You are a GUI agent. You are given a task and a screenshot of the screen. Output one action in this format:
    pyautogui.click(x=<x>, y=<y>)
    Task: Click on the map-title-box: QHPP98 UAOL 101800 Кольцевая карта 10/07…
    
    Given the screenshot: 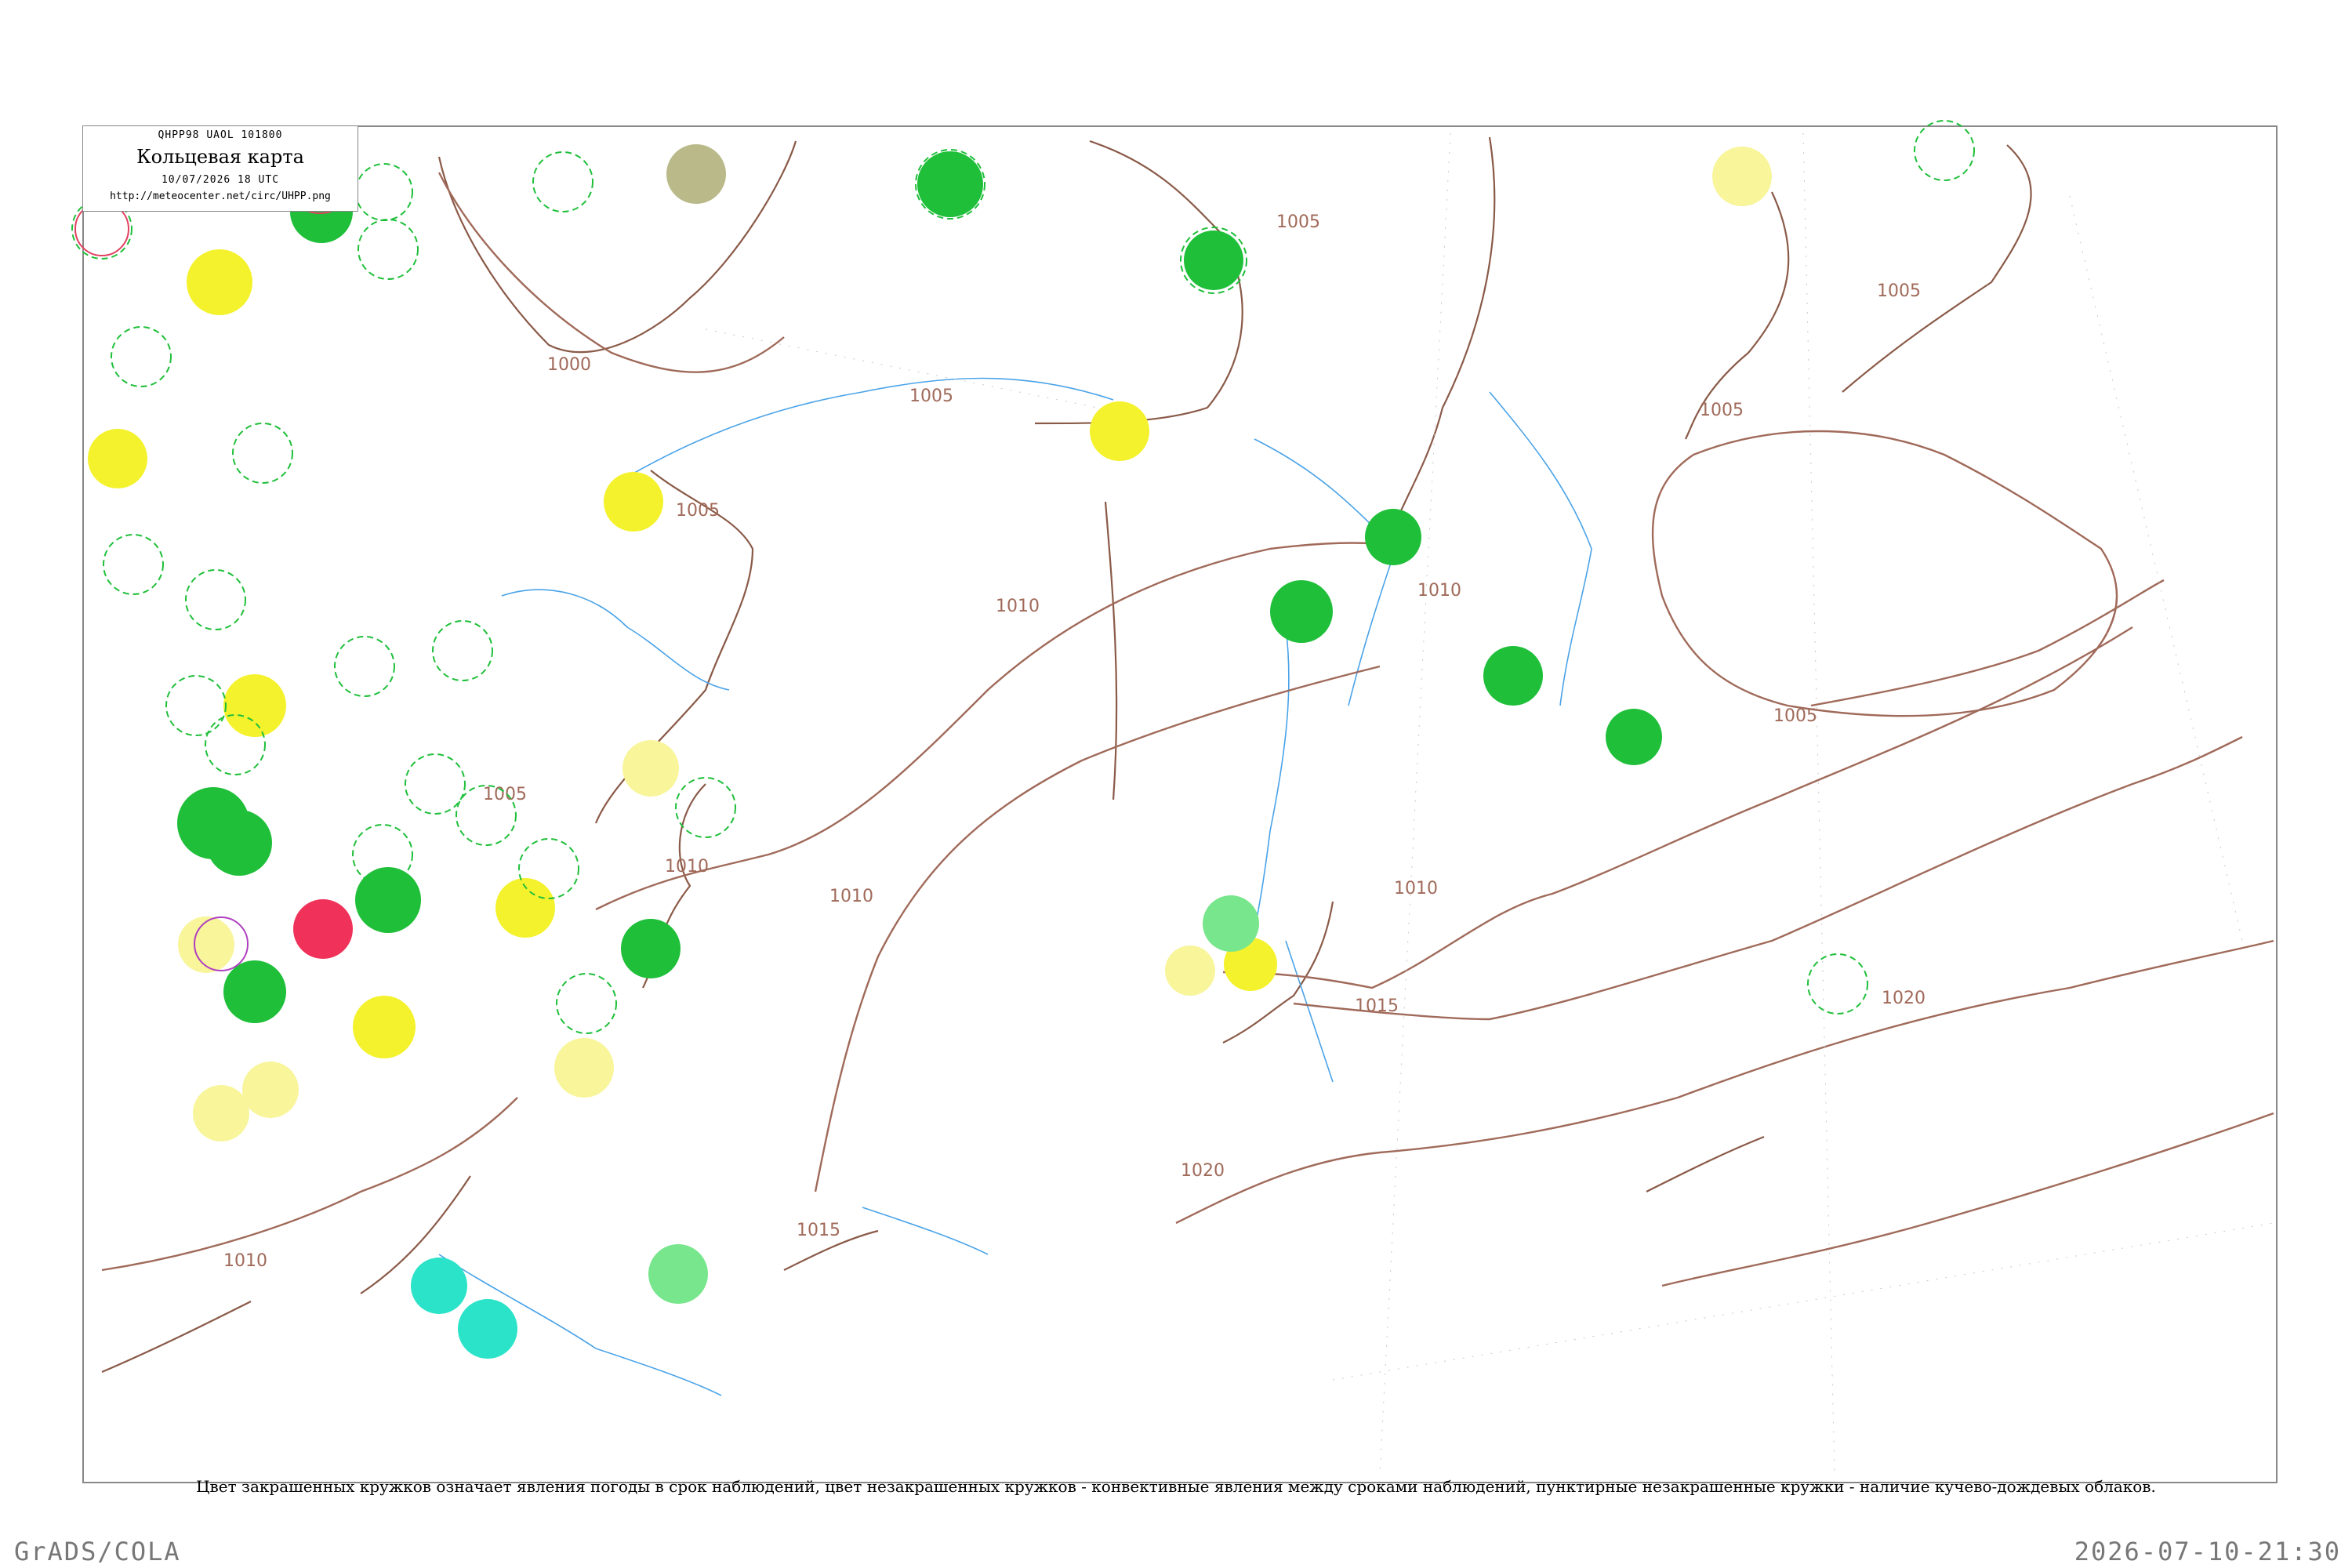 What is the action you would take?
    pyautogui.click(x=220, y=168)
    